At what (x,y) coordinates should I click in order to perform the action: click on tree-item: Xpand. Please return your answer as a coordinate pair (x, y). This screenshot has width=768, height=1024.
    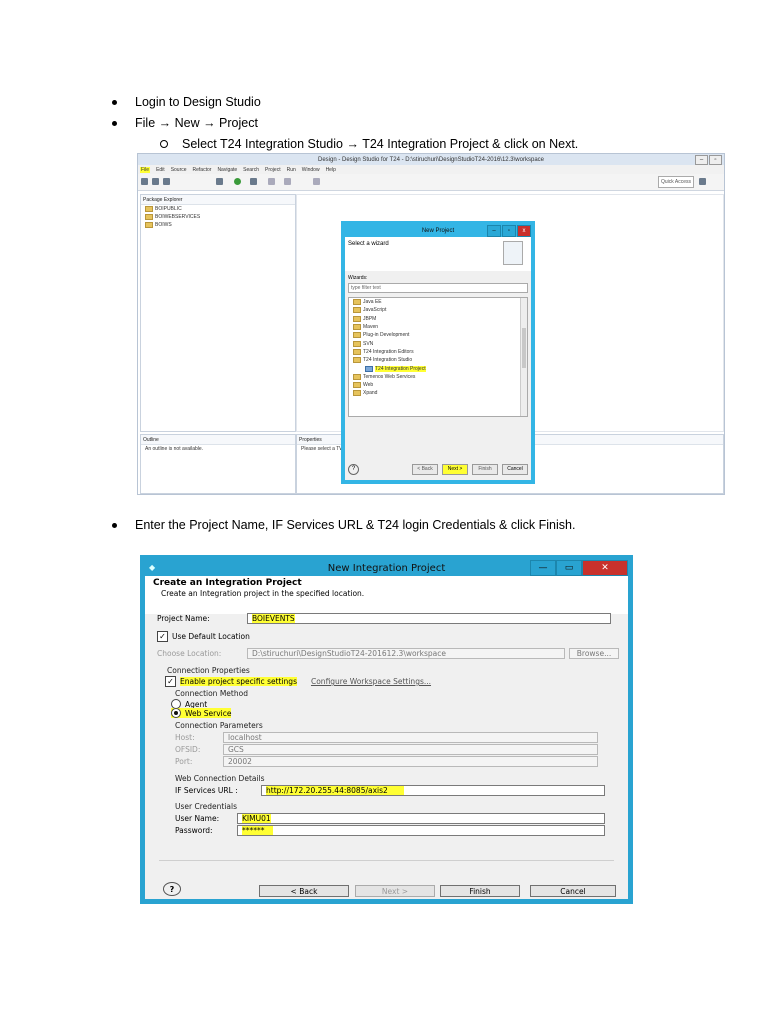
    Looking at the image, I should click on (438, 393).